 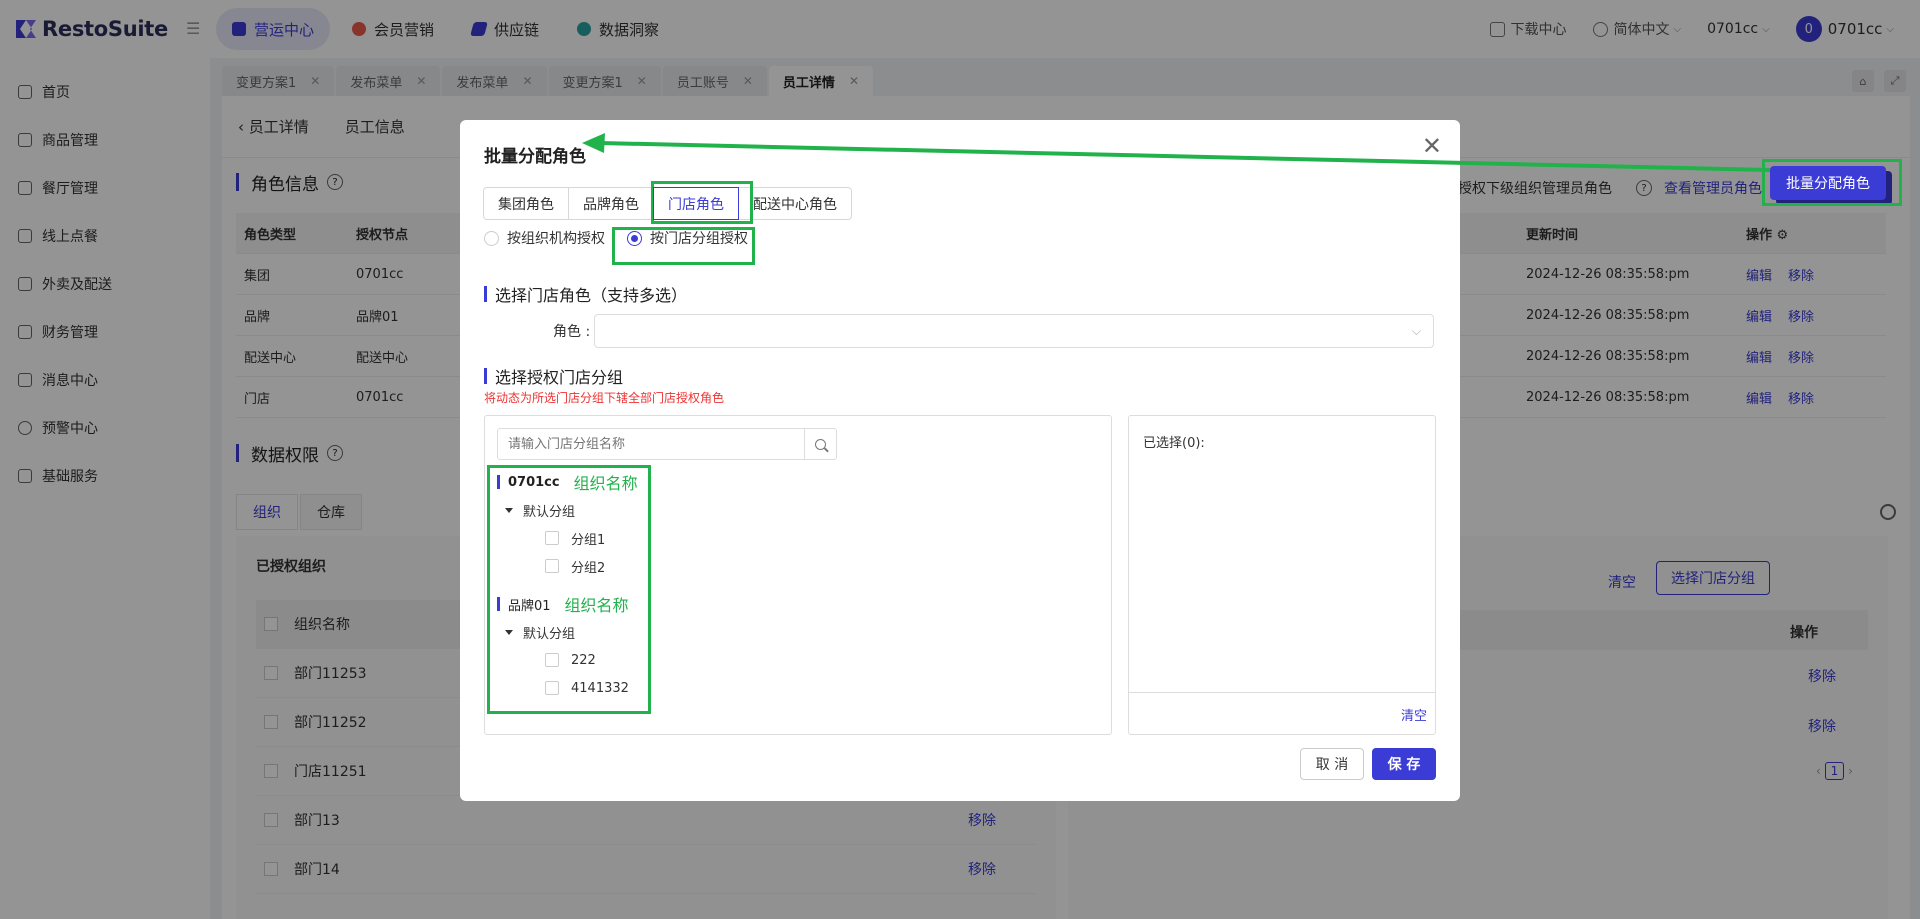 I want to click on chevron-down-icon: ⌵, so click(x=1416, y=331).